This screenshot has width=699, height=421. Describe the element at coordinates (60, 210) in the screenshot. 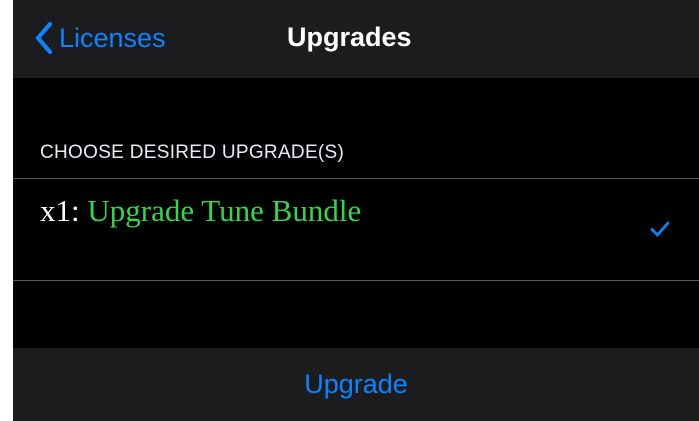

I see `upgrade-quantity: x1:` at that location.